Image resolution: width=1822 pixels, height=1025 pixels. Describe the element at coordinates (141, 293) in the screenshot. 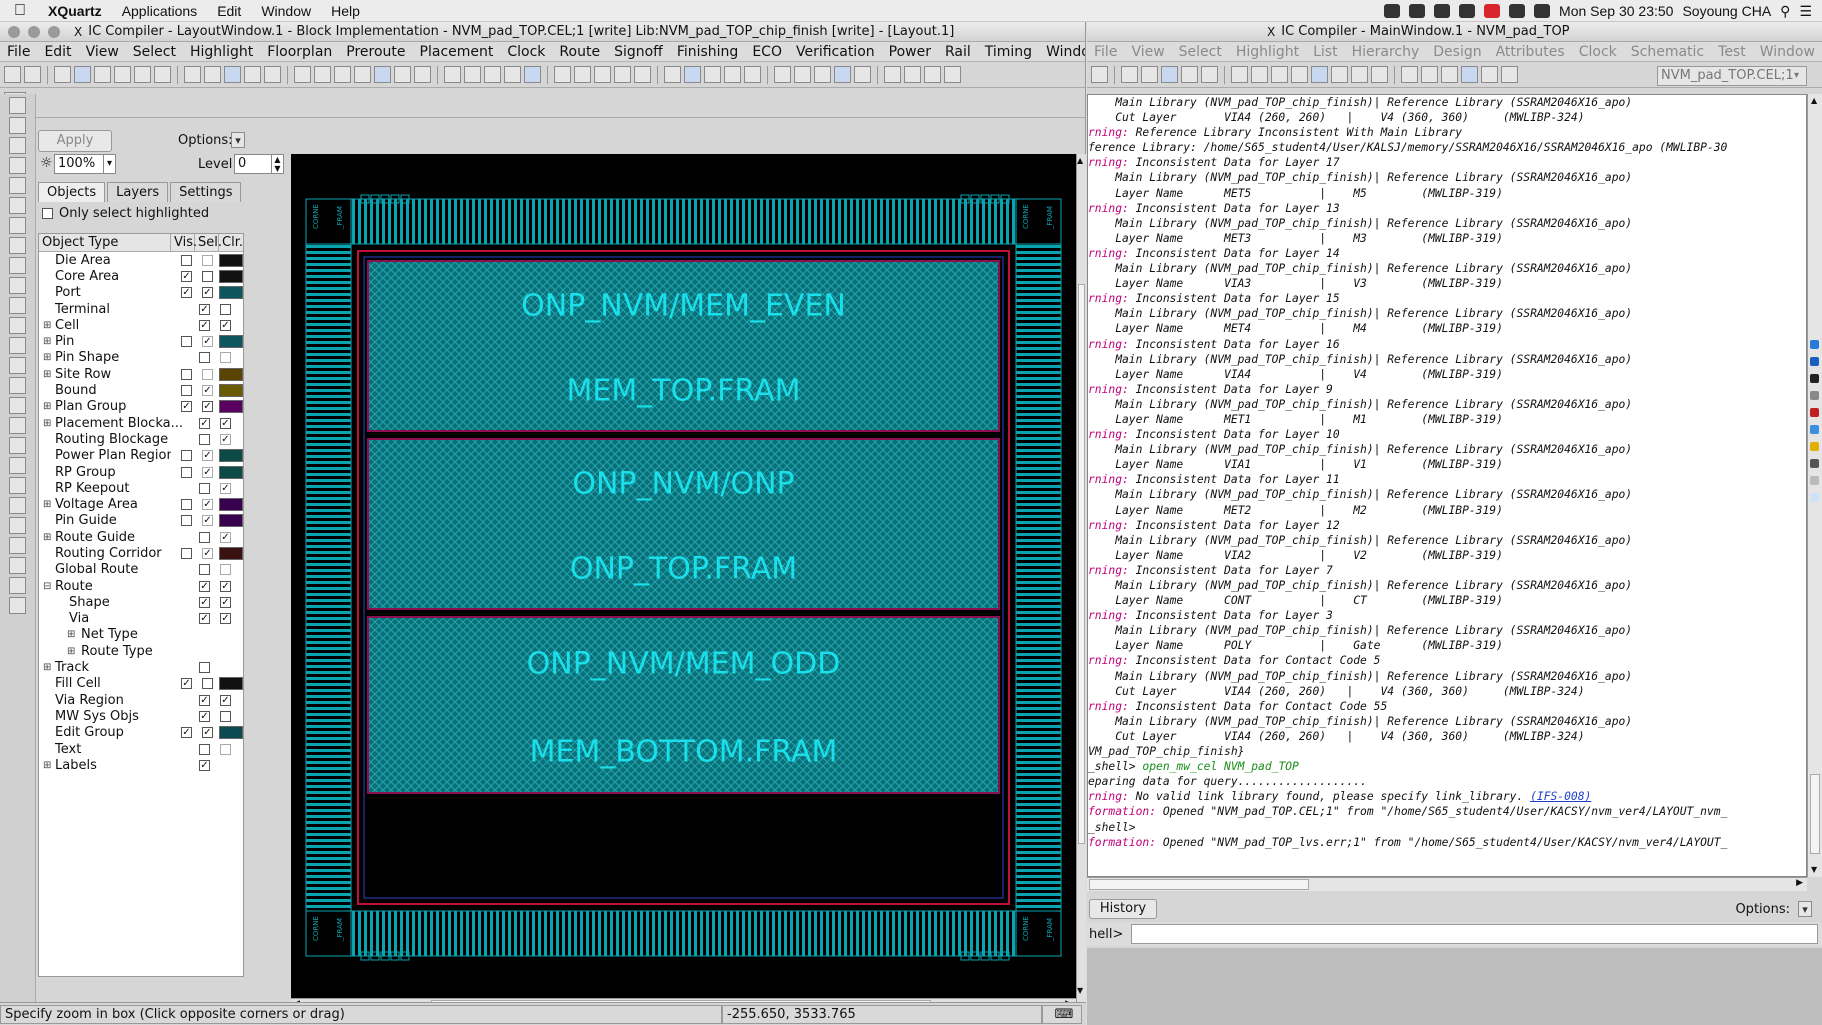

I see `object-row: Port ✓ ✓` at that location.